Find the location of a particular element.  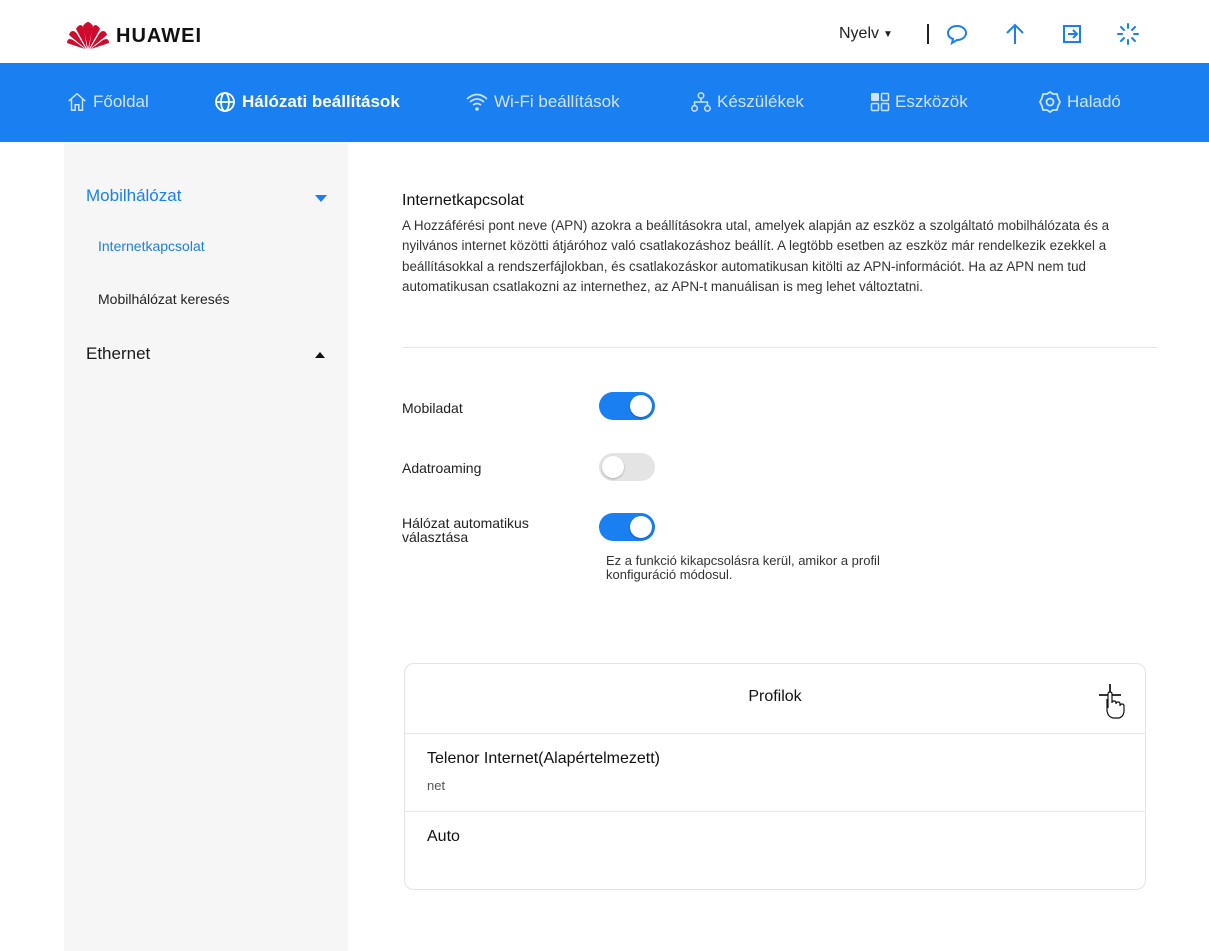

section-divider is located at coordinates (779, 347).